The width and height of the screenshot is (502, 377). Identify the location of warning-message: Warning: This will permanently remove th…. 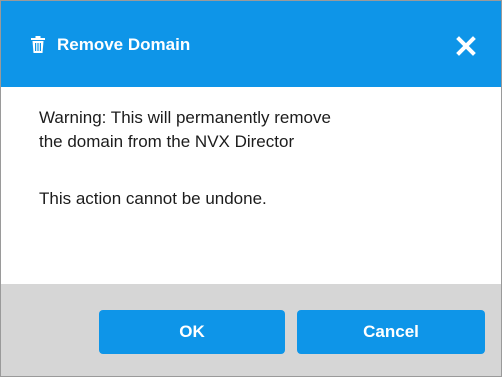
(185, 130).